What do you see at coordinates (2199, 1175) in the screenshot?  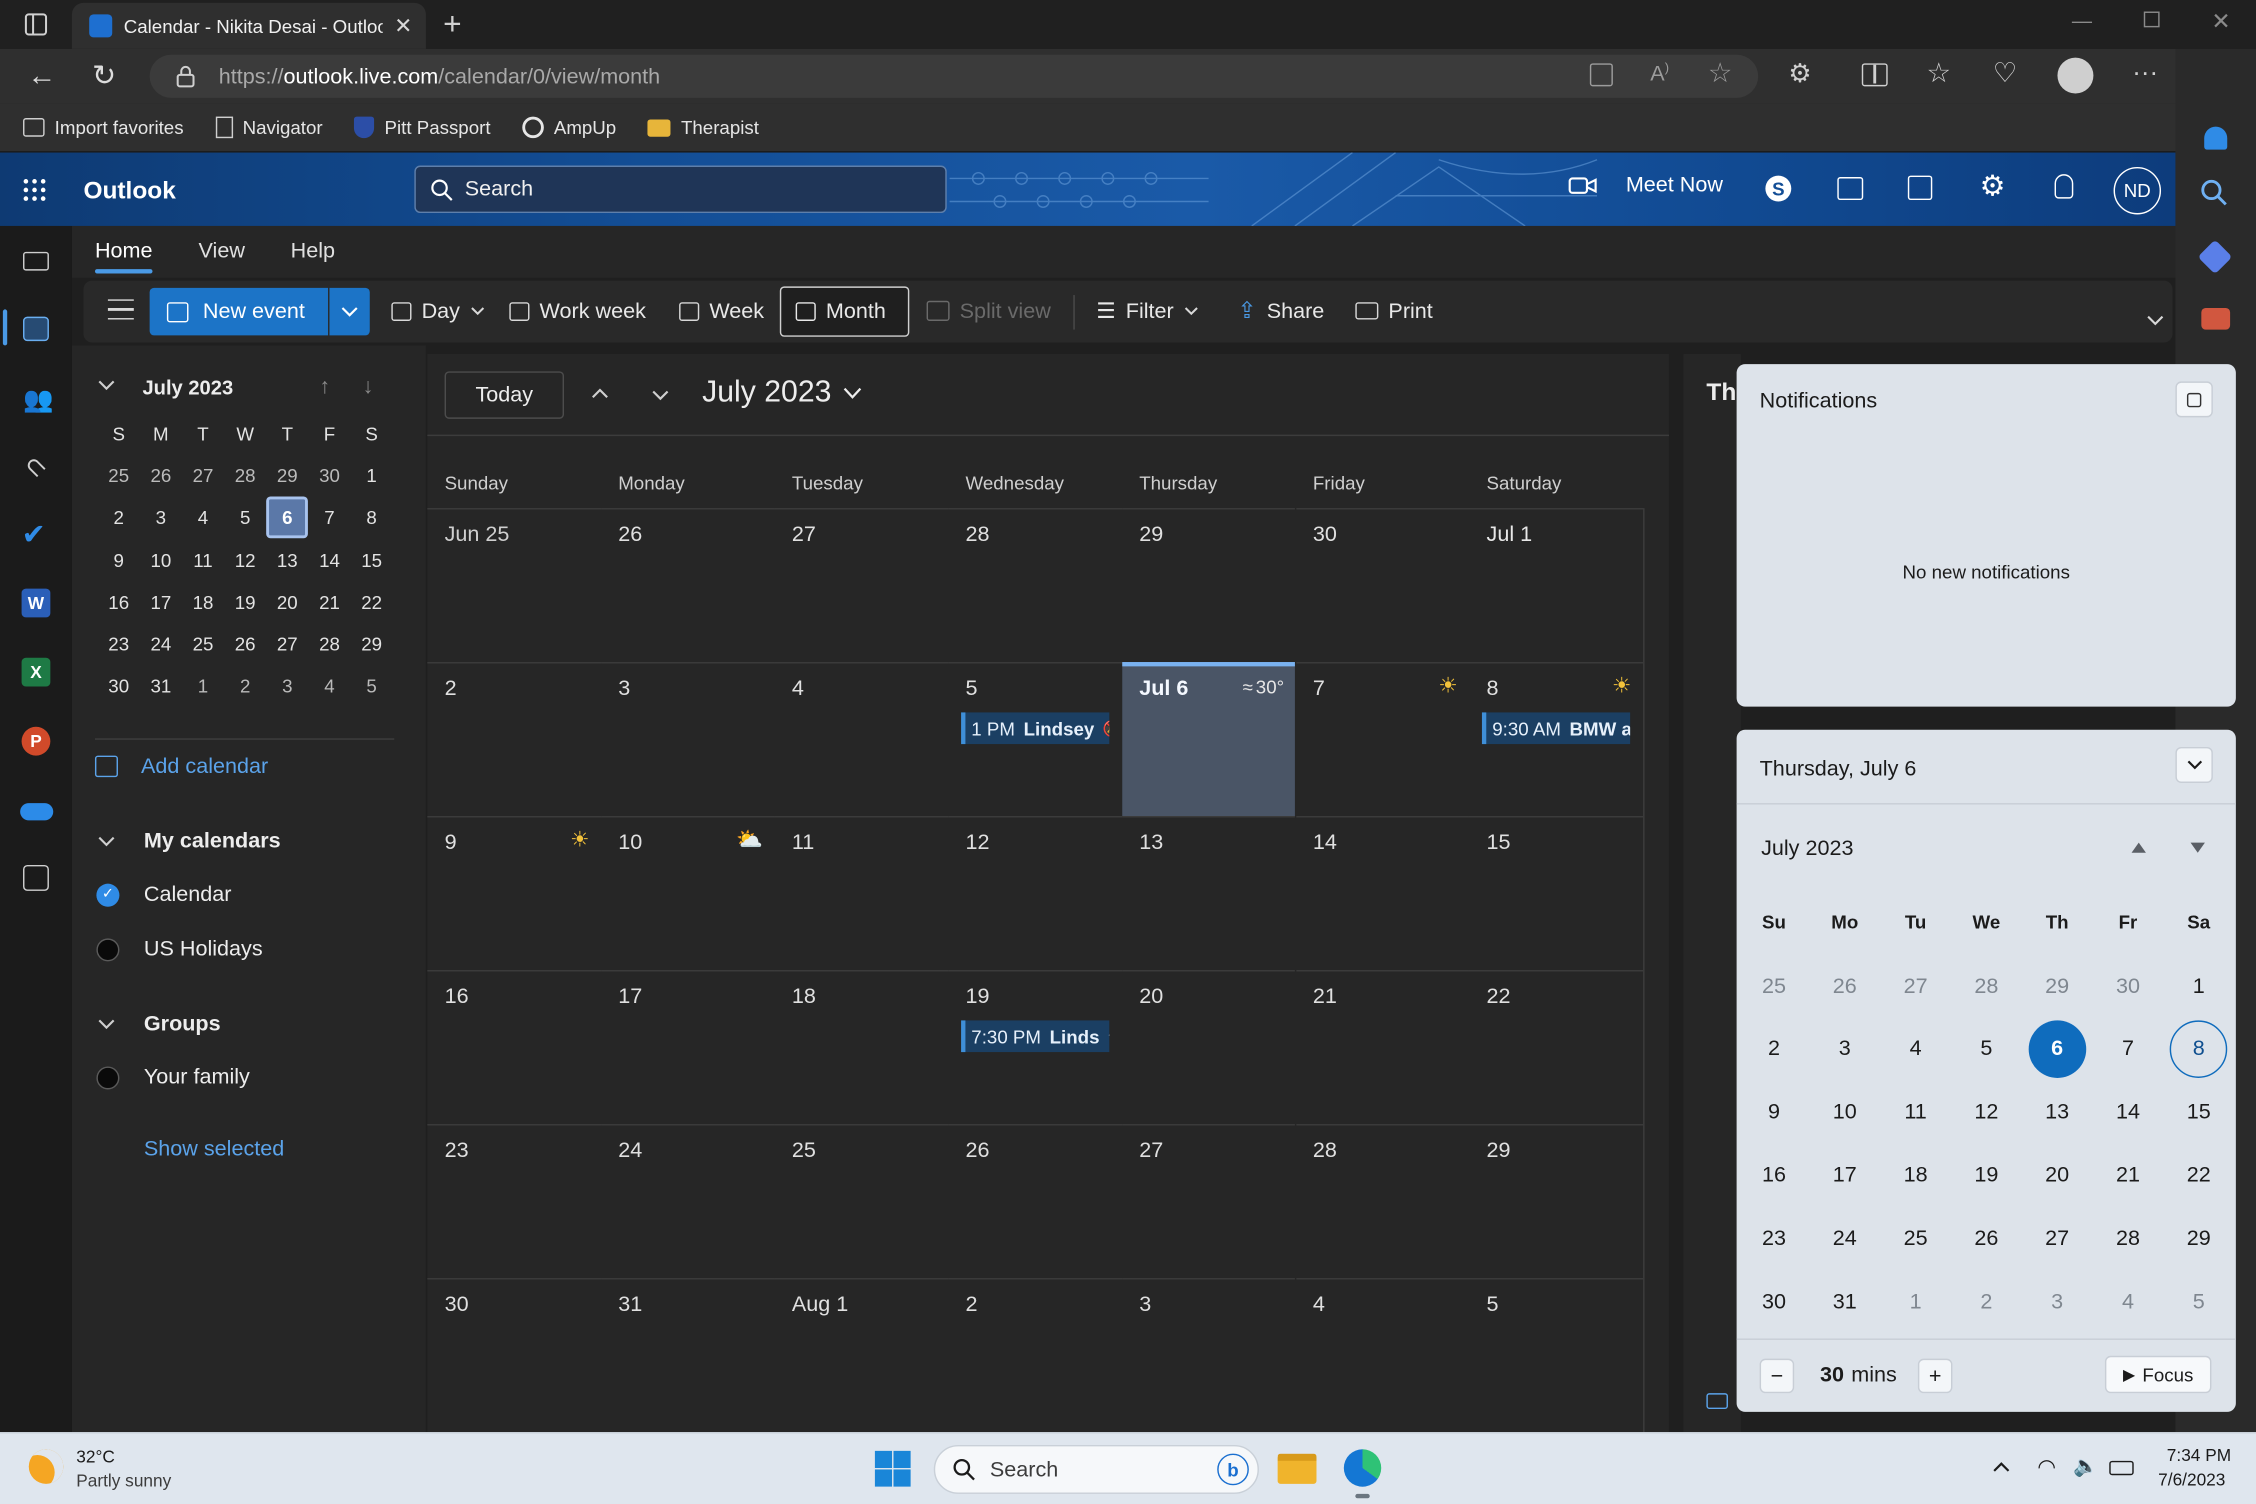 I see `flyout-day: 22` at bounding box center [2199, 1175].